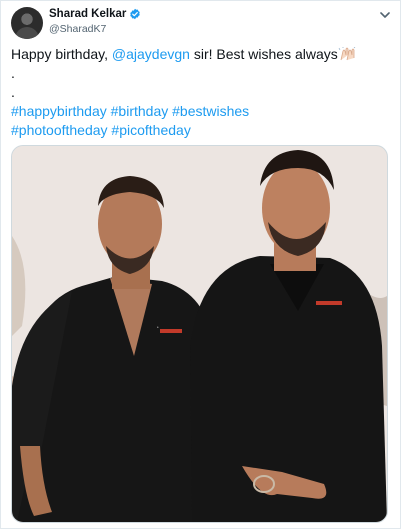 This screenshot has height=529, width=401. Describe the element at coordinates (201, 23) in the screenshot. I see `tweet-header: Sharad Kelkar @SharadK7` at that location.